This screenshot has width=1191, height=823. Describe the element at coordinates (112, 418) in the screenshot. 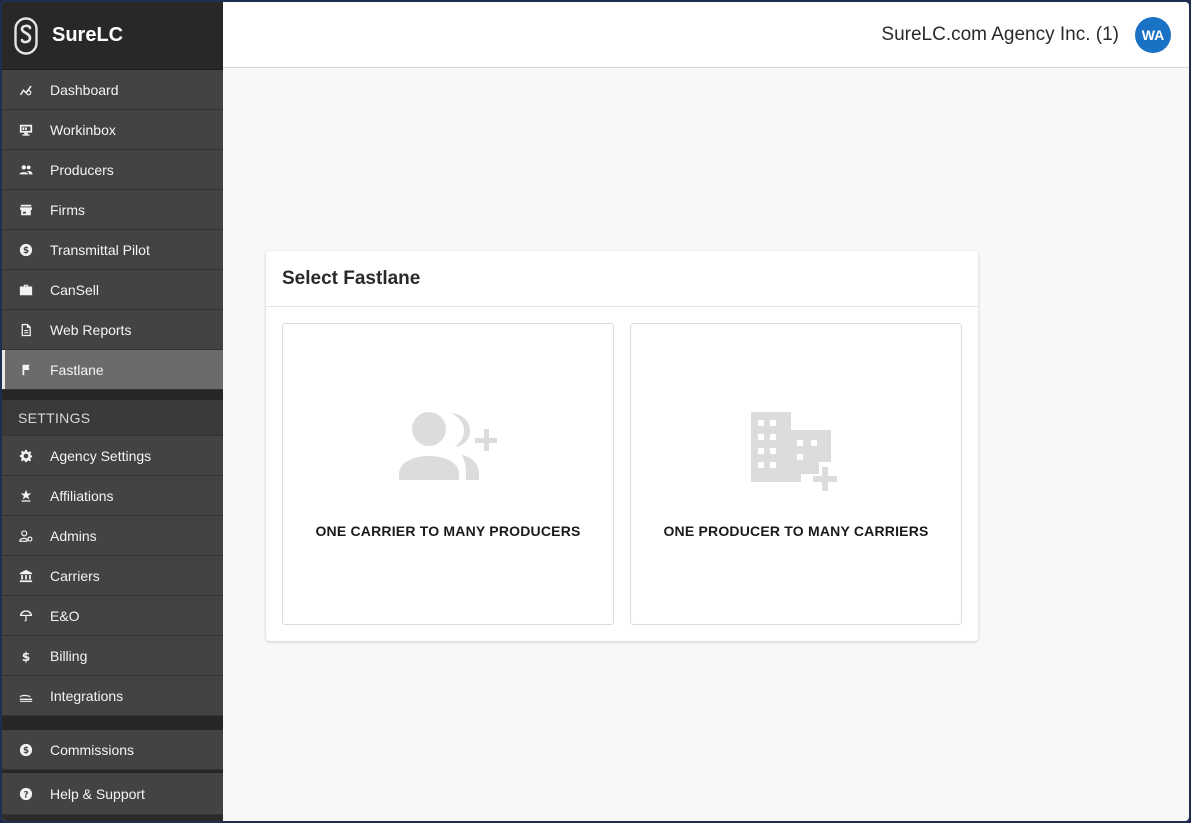

I see `settings-section-header: SETTINGS` at that location.